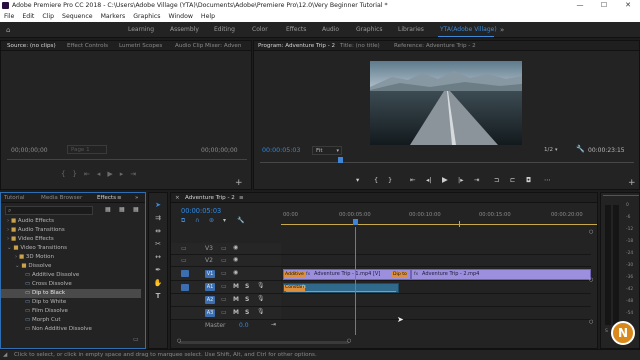  I want to click on timeline-playhead-handle, so click(355, 222).